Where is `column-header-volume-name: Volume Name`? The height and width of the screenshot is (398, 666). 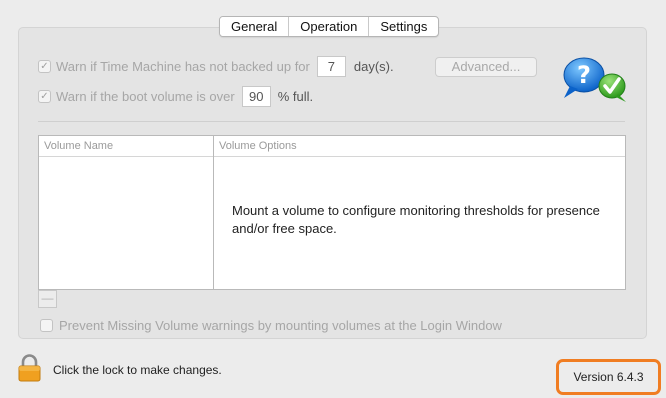
column-header-volume-name: Volume Name is located at coordinates (126, 146).